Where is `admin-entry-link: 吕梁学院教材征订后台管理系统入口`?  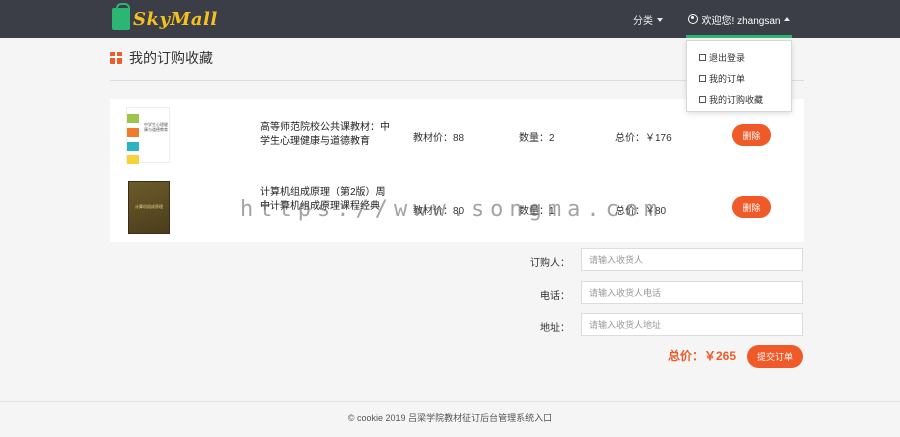 admin-entry-link: 吕梁学院教材征订后台管理系统入口 is located at coordinates (480, 418).